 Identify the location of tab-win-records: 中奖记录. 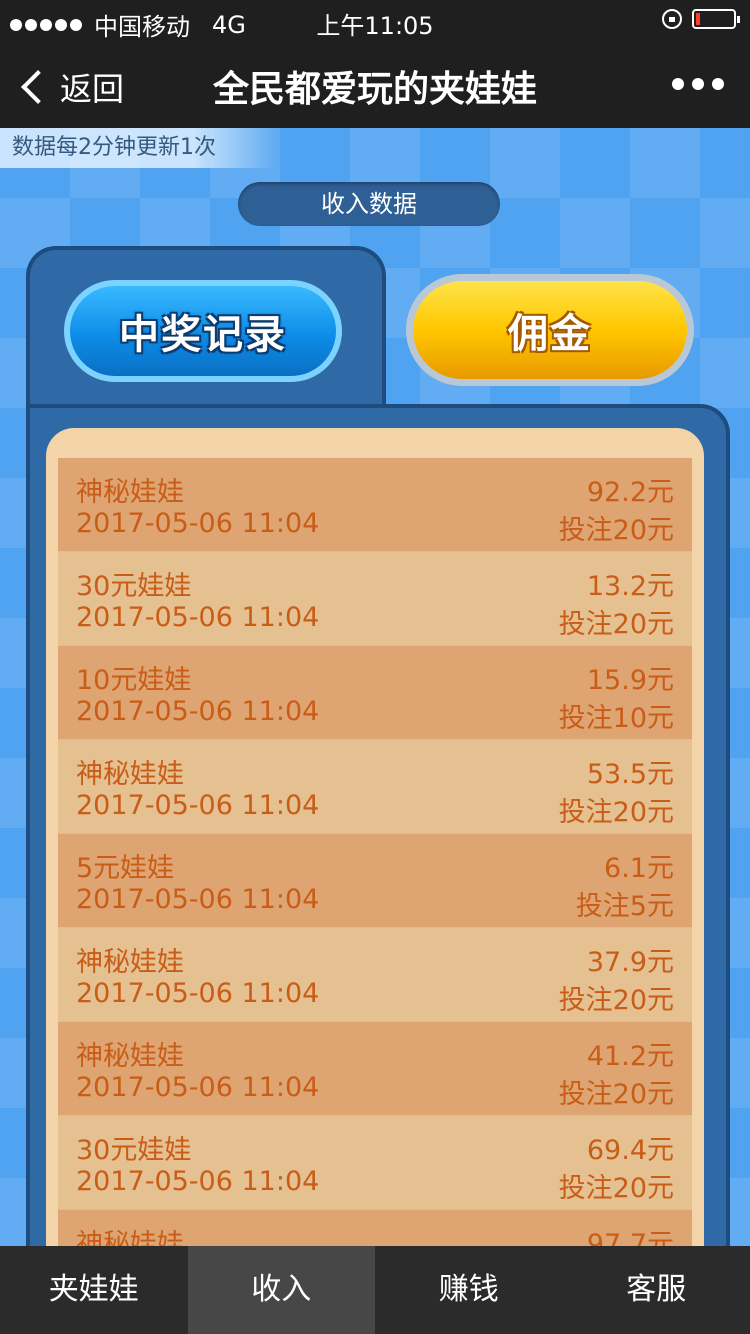
(203, 331).